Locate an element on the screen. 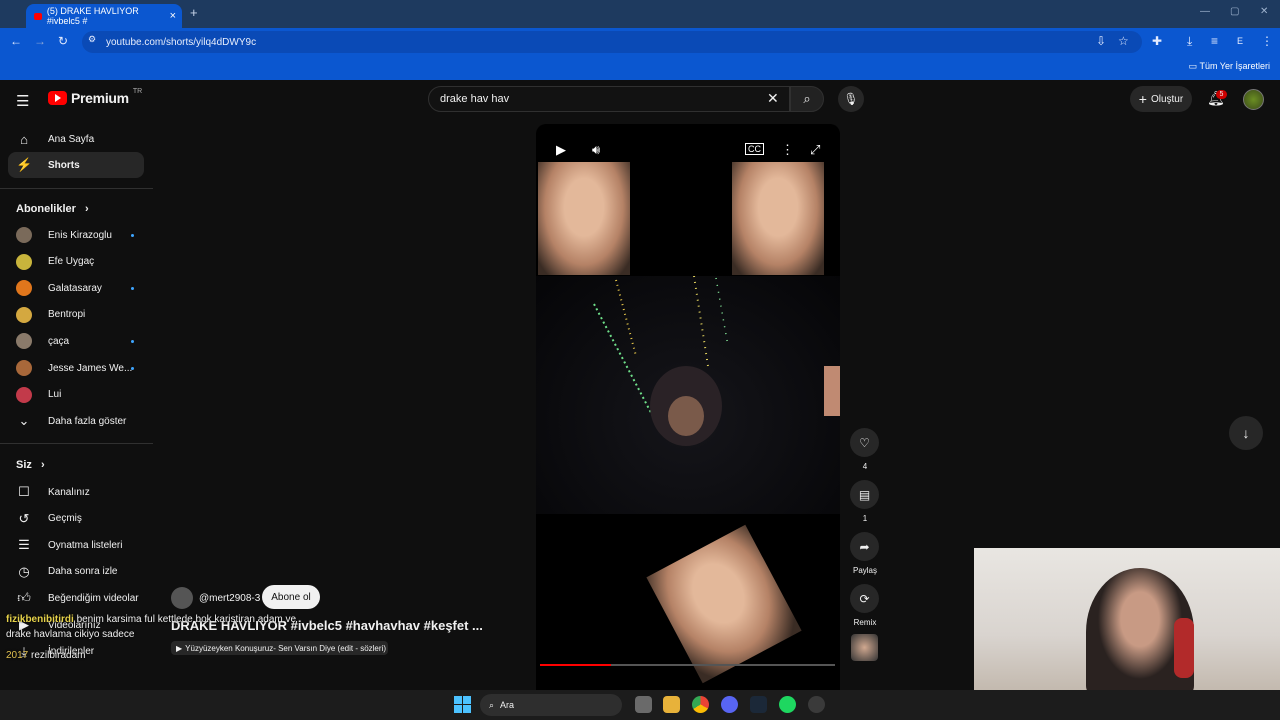 This screenshot has height=720, width=1280. more-options-icon: ⋮ is located at coordinates (787, 150).